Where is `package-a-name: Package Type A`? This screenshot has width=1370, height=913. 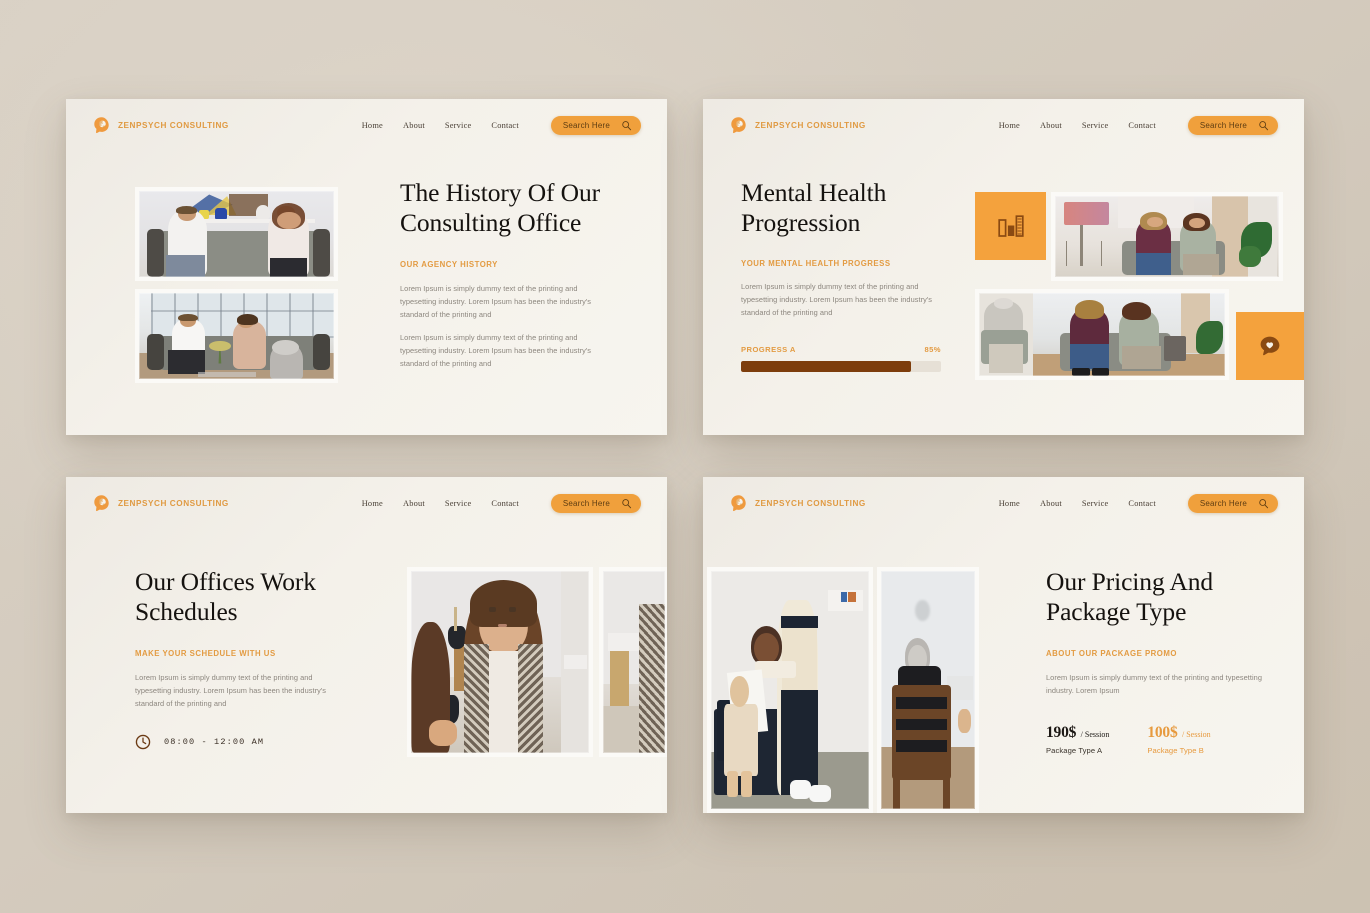 package-a-name: Package Type A is located at coordinates (1074, 750).